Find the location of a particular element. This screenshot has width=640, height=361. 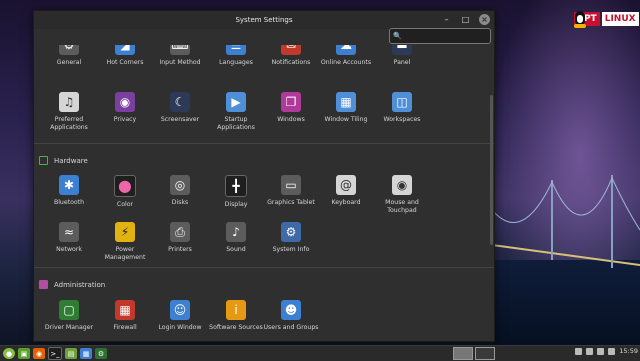

settings-item-printers: ⎙ Printers is located at coordinates (180, 238).